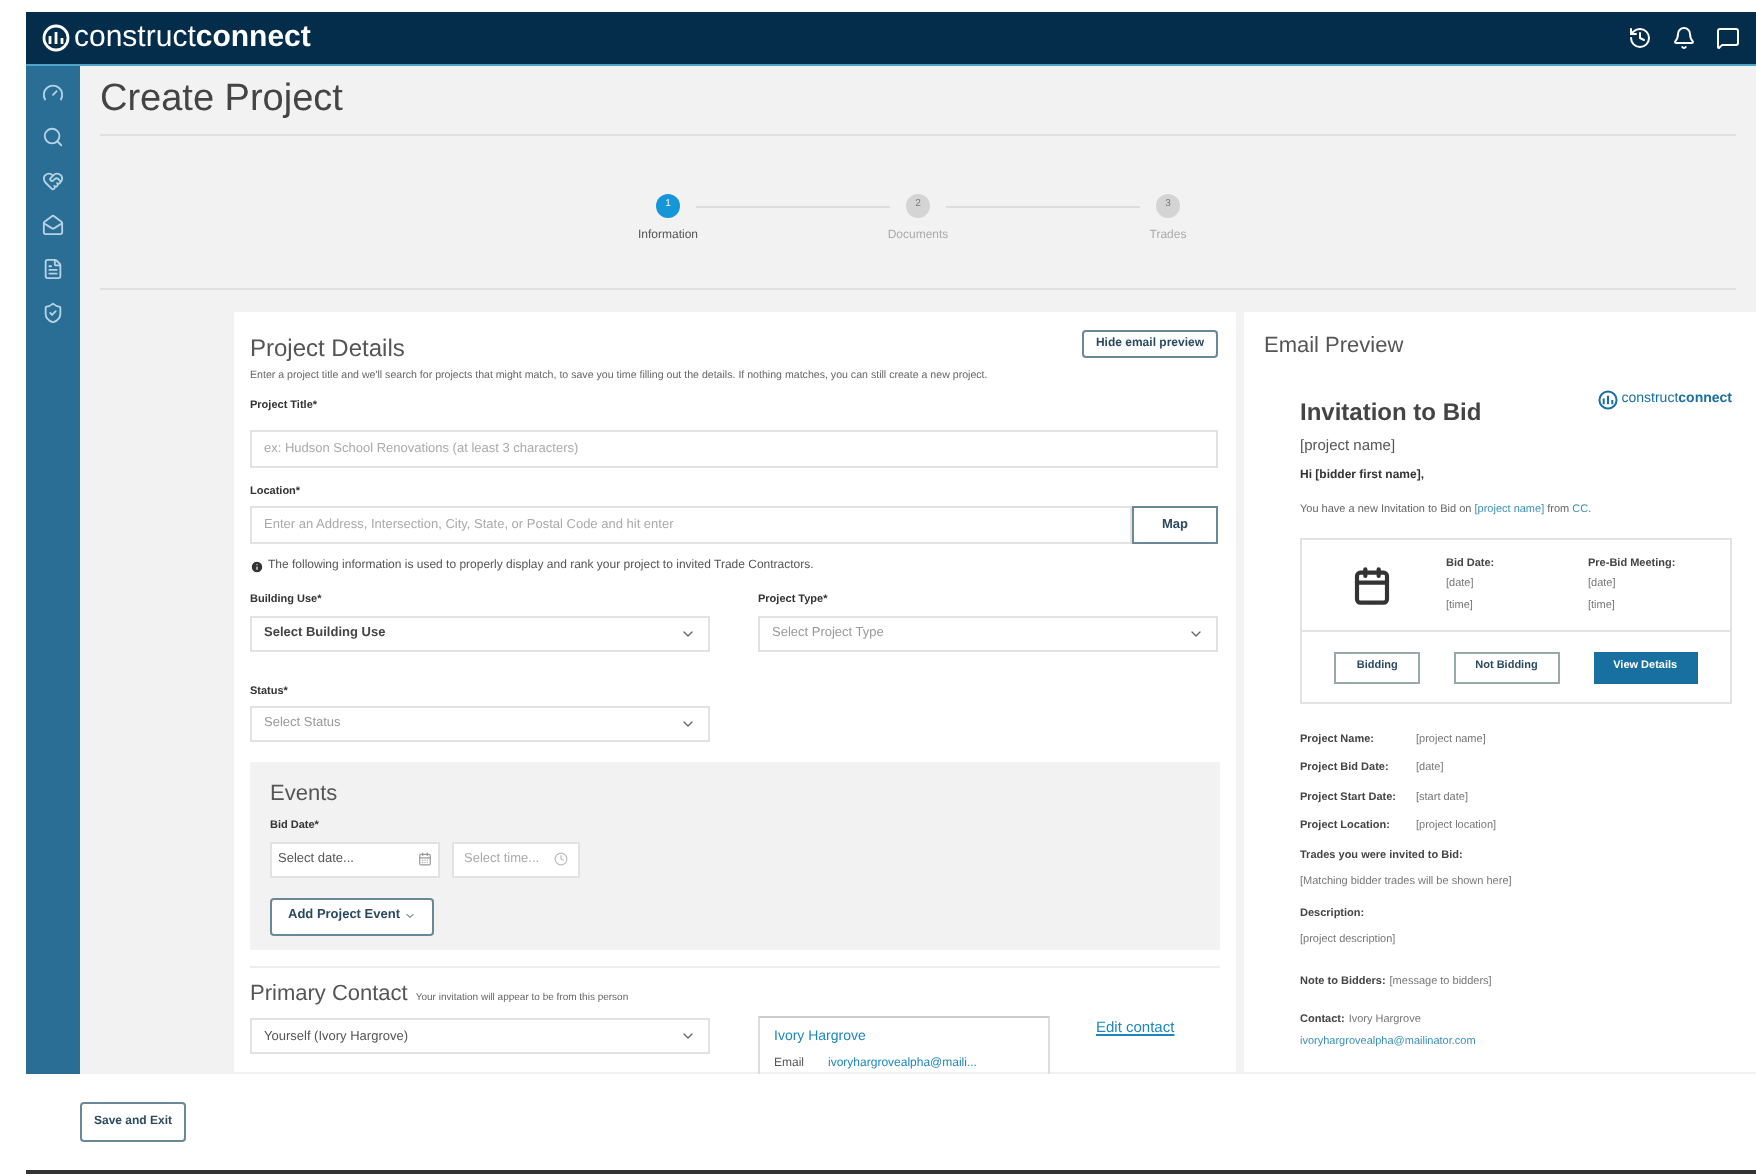  What do you see at coordinates (1728, 38) in the screenshot?
I see `chat-icon` at bounding box center [1728, 38].